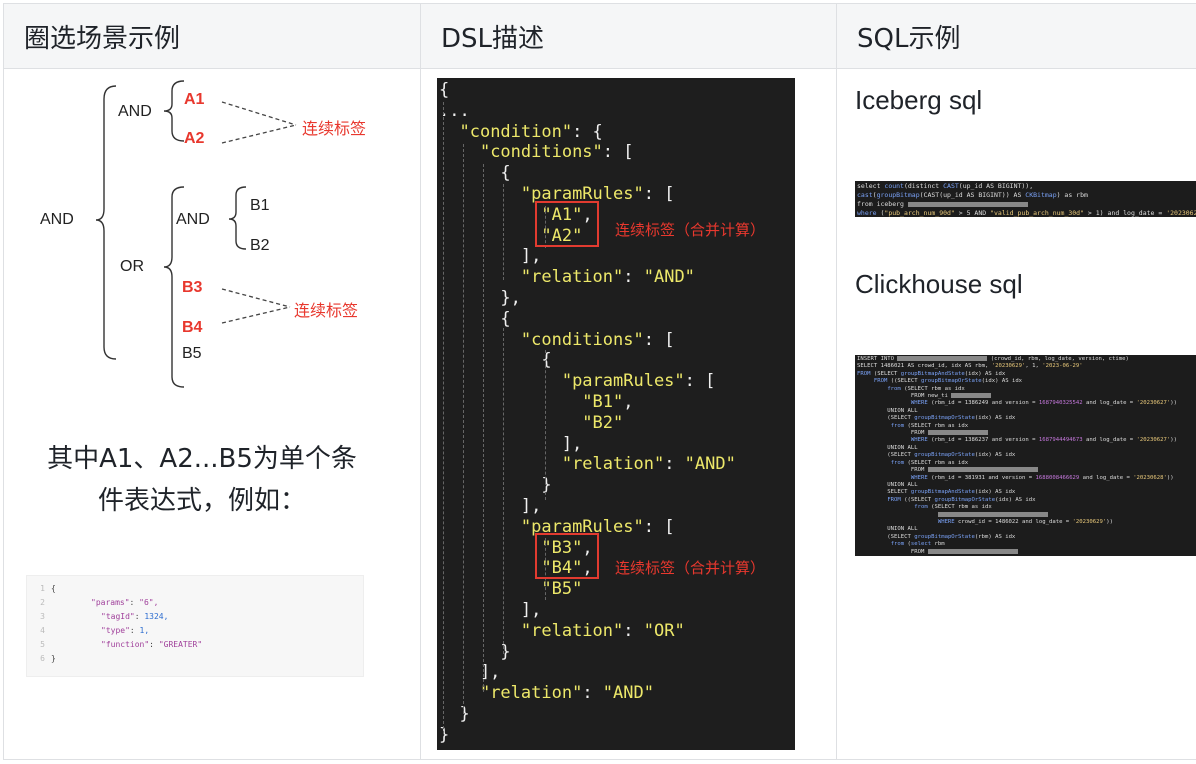  What do you see at coordinates (567, 556) in the screenshot?
I see `dsl-highlight-b` at bounding box center [567, 556].